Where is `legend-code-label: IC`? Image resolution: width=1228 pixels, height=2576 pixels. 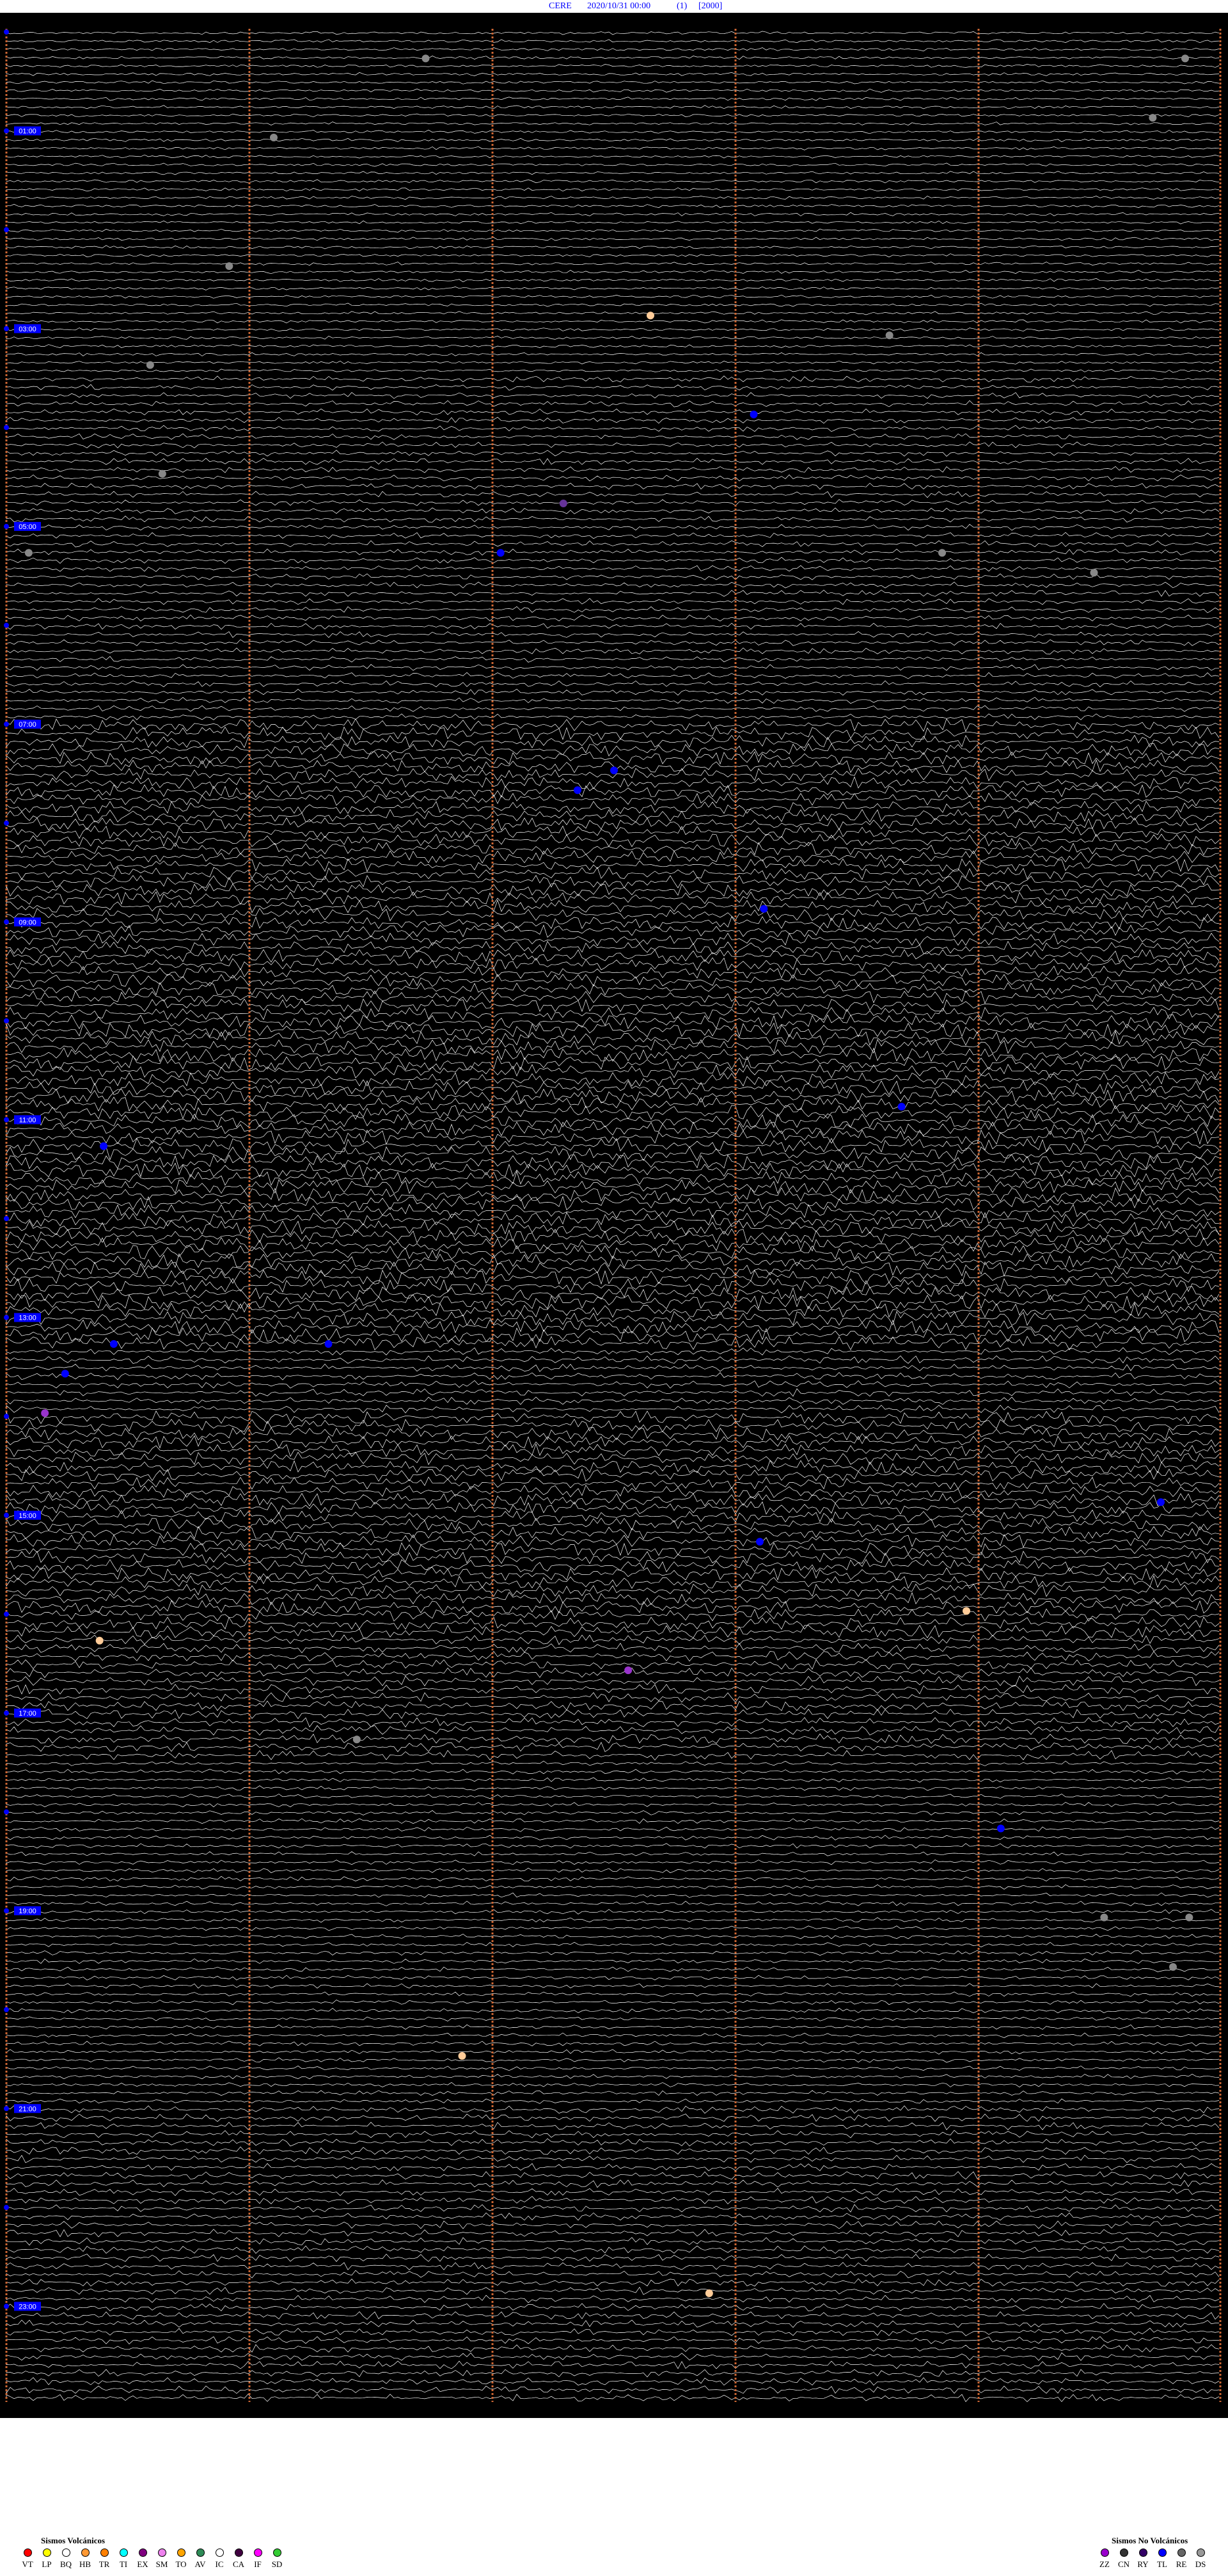
legend-code-label: IC is located at coordinates (219, 2564).